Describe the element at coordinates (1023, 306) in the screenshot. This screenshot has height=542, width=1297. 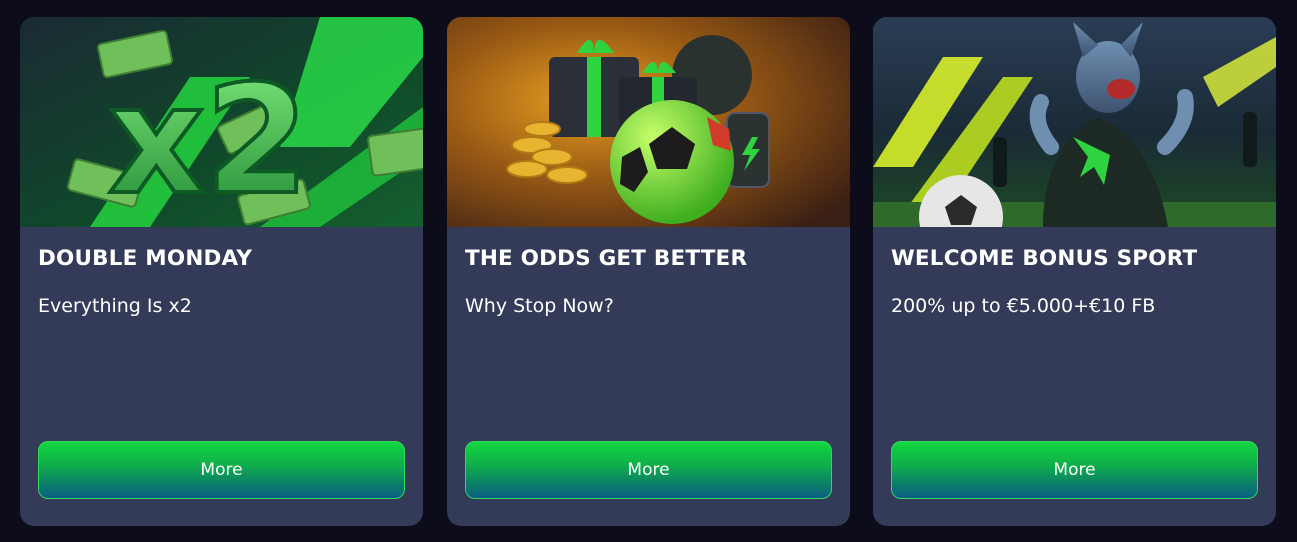
I see `card-subtitle: 200% up to €5.000+€10 FB` at that location.